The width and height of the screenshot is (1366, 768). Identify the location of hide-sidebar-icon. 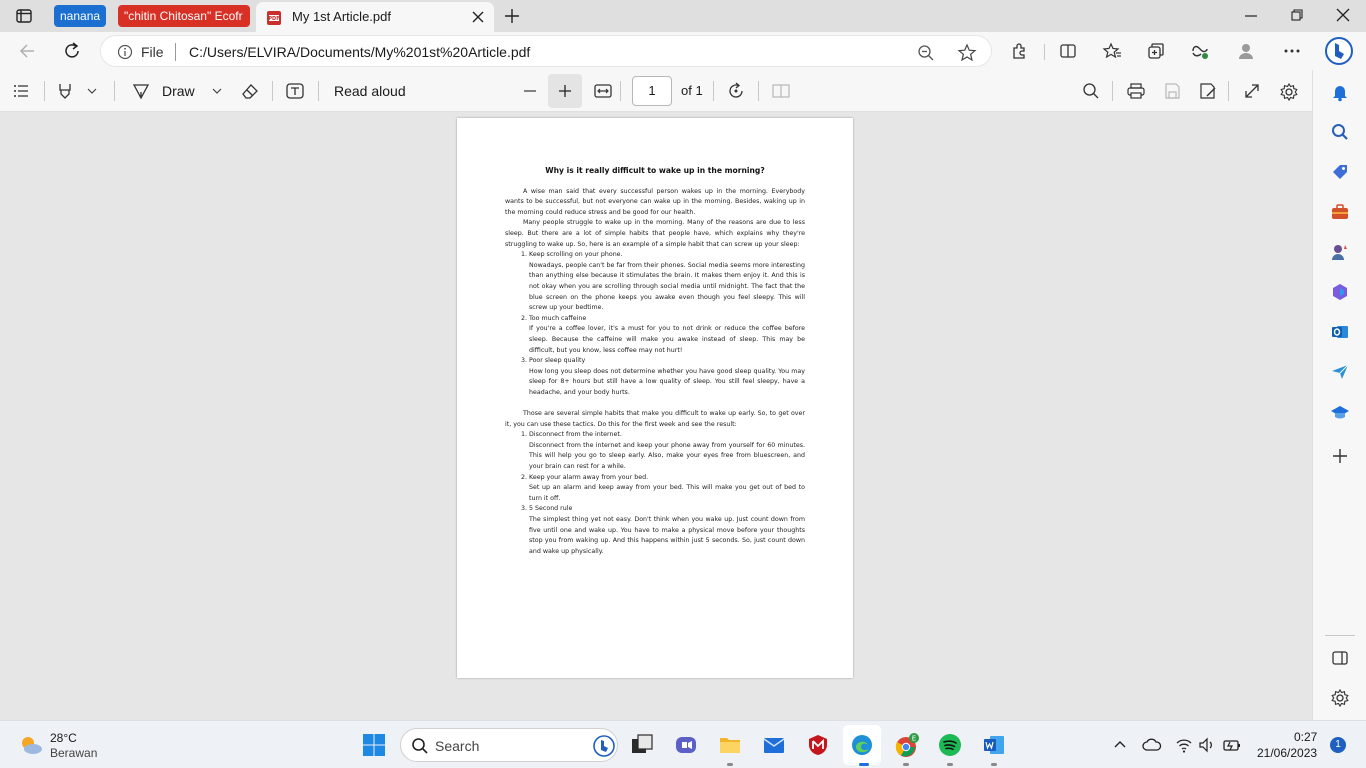
(1340, 658).